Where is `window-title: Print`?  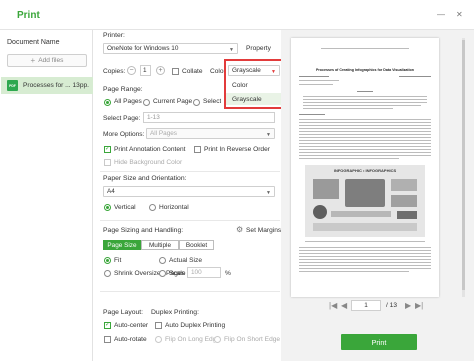
window-title: Print is located at coordinates (28, 15).